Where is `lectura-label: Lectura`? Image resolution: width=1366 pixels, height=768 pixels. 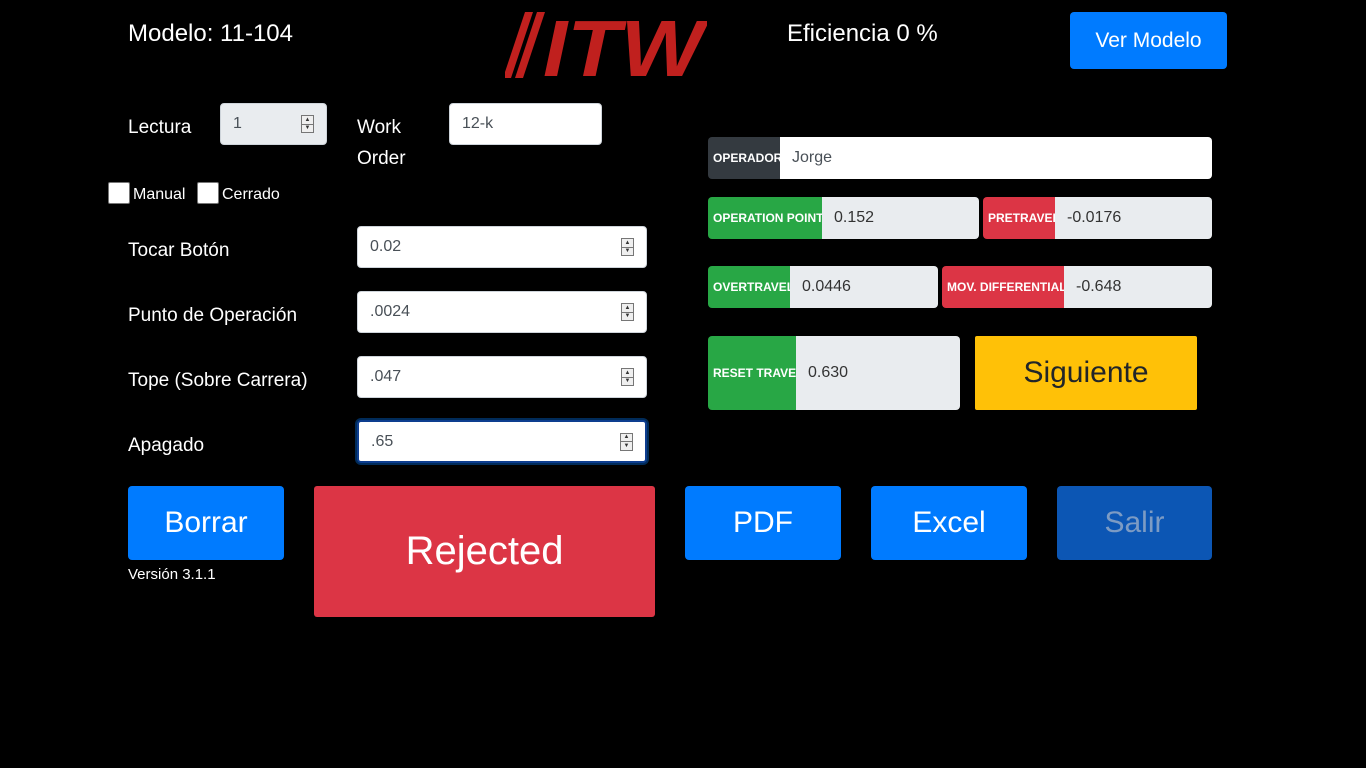
lectura-label: Lectura is located at coordinates (160, 127).